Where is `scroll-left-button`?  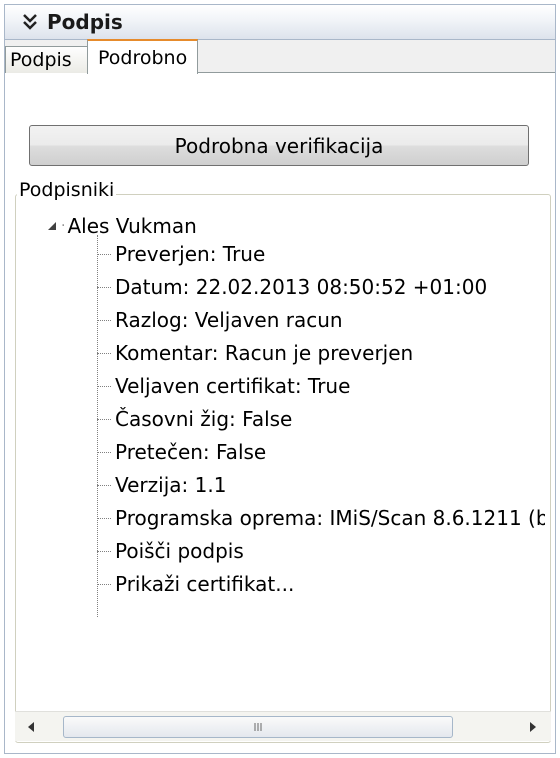
scroll-left-button is located at coordinates (31, 727).